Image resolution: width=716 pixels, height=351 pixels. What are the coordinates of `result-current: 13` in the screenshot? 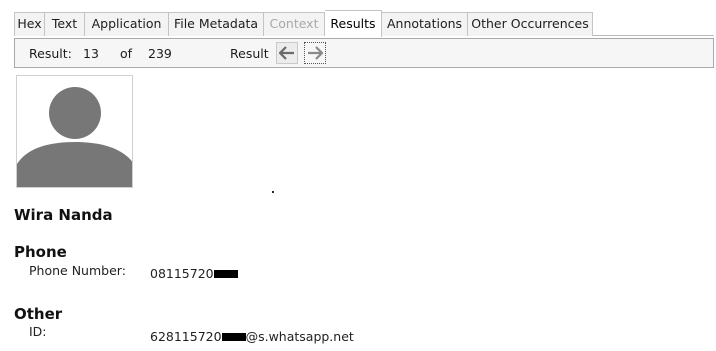 It's located at (91, 53).